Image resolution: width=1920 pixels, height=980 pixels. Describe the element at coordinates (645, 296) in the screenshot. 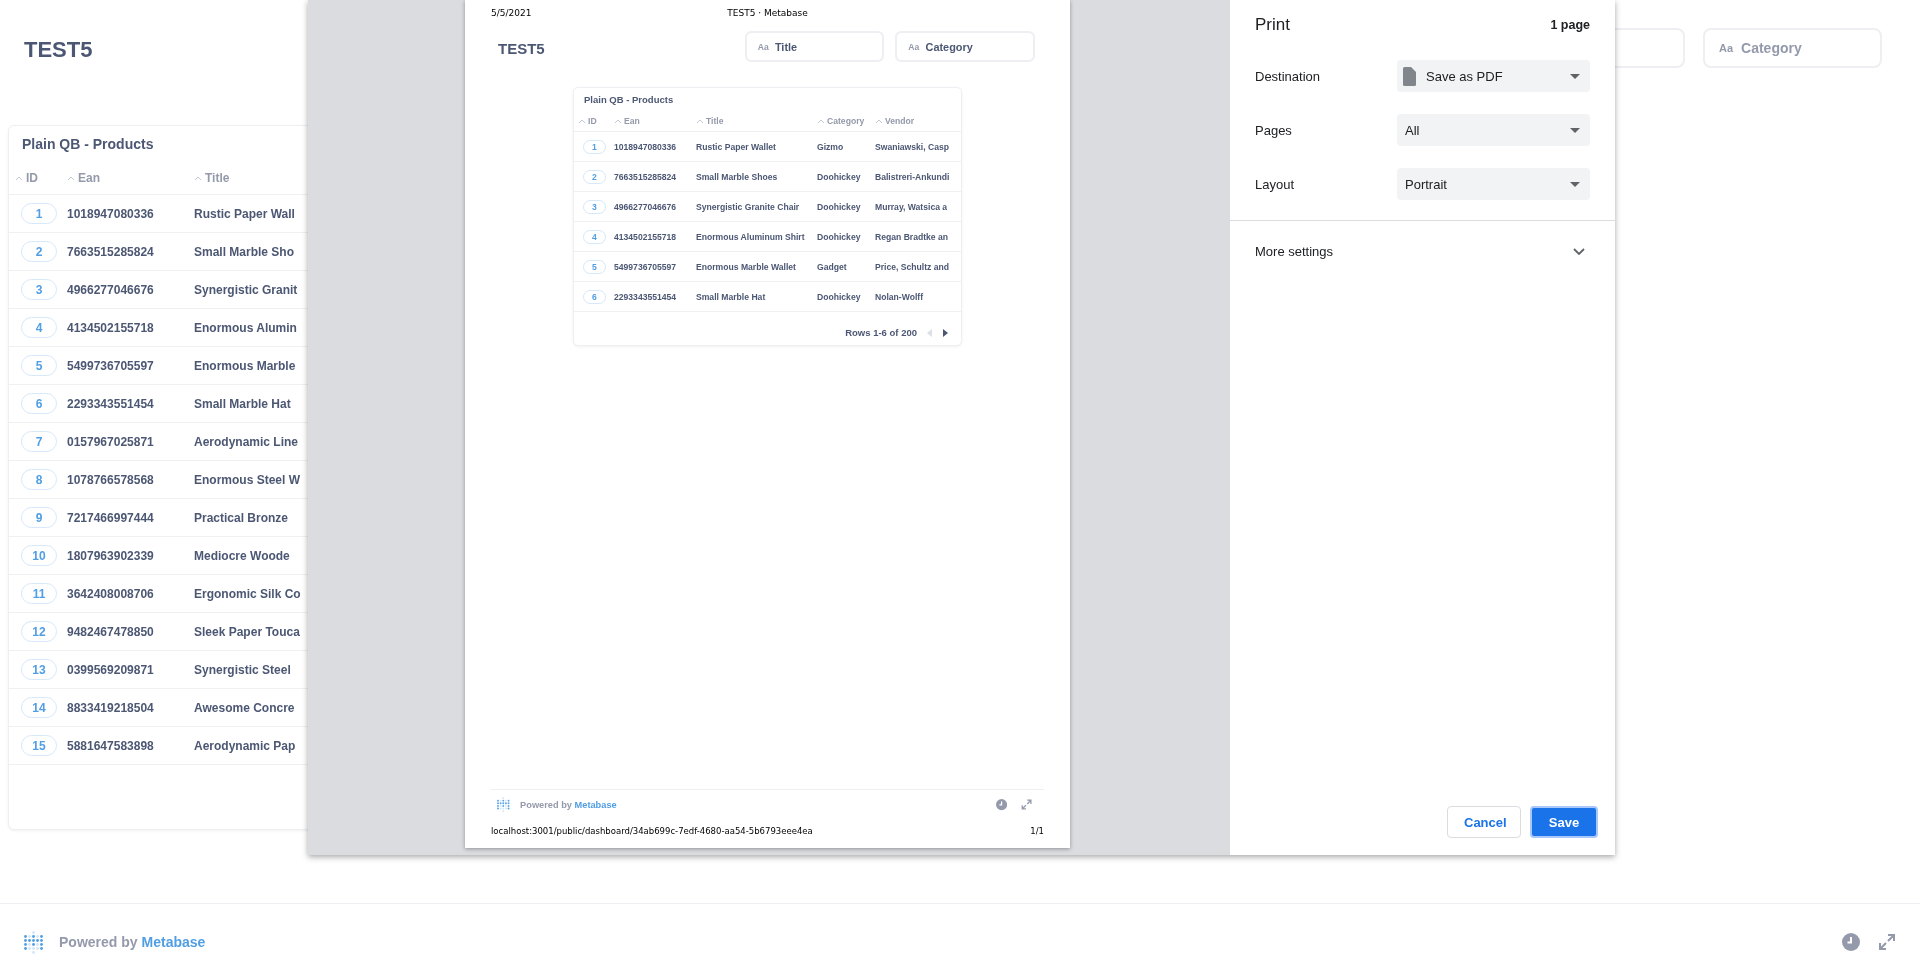

I see `table-cell: 2293343551454` at that location.